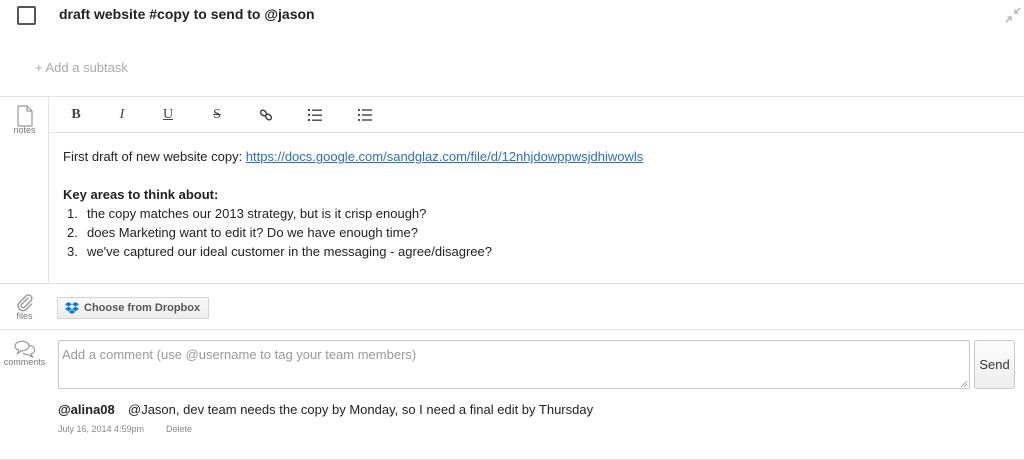 This screenshot has width=1024, height=460. I want to click on document-icon, so click(25, 116).